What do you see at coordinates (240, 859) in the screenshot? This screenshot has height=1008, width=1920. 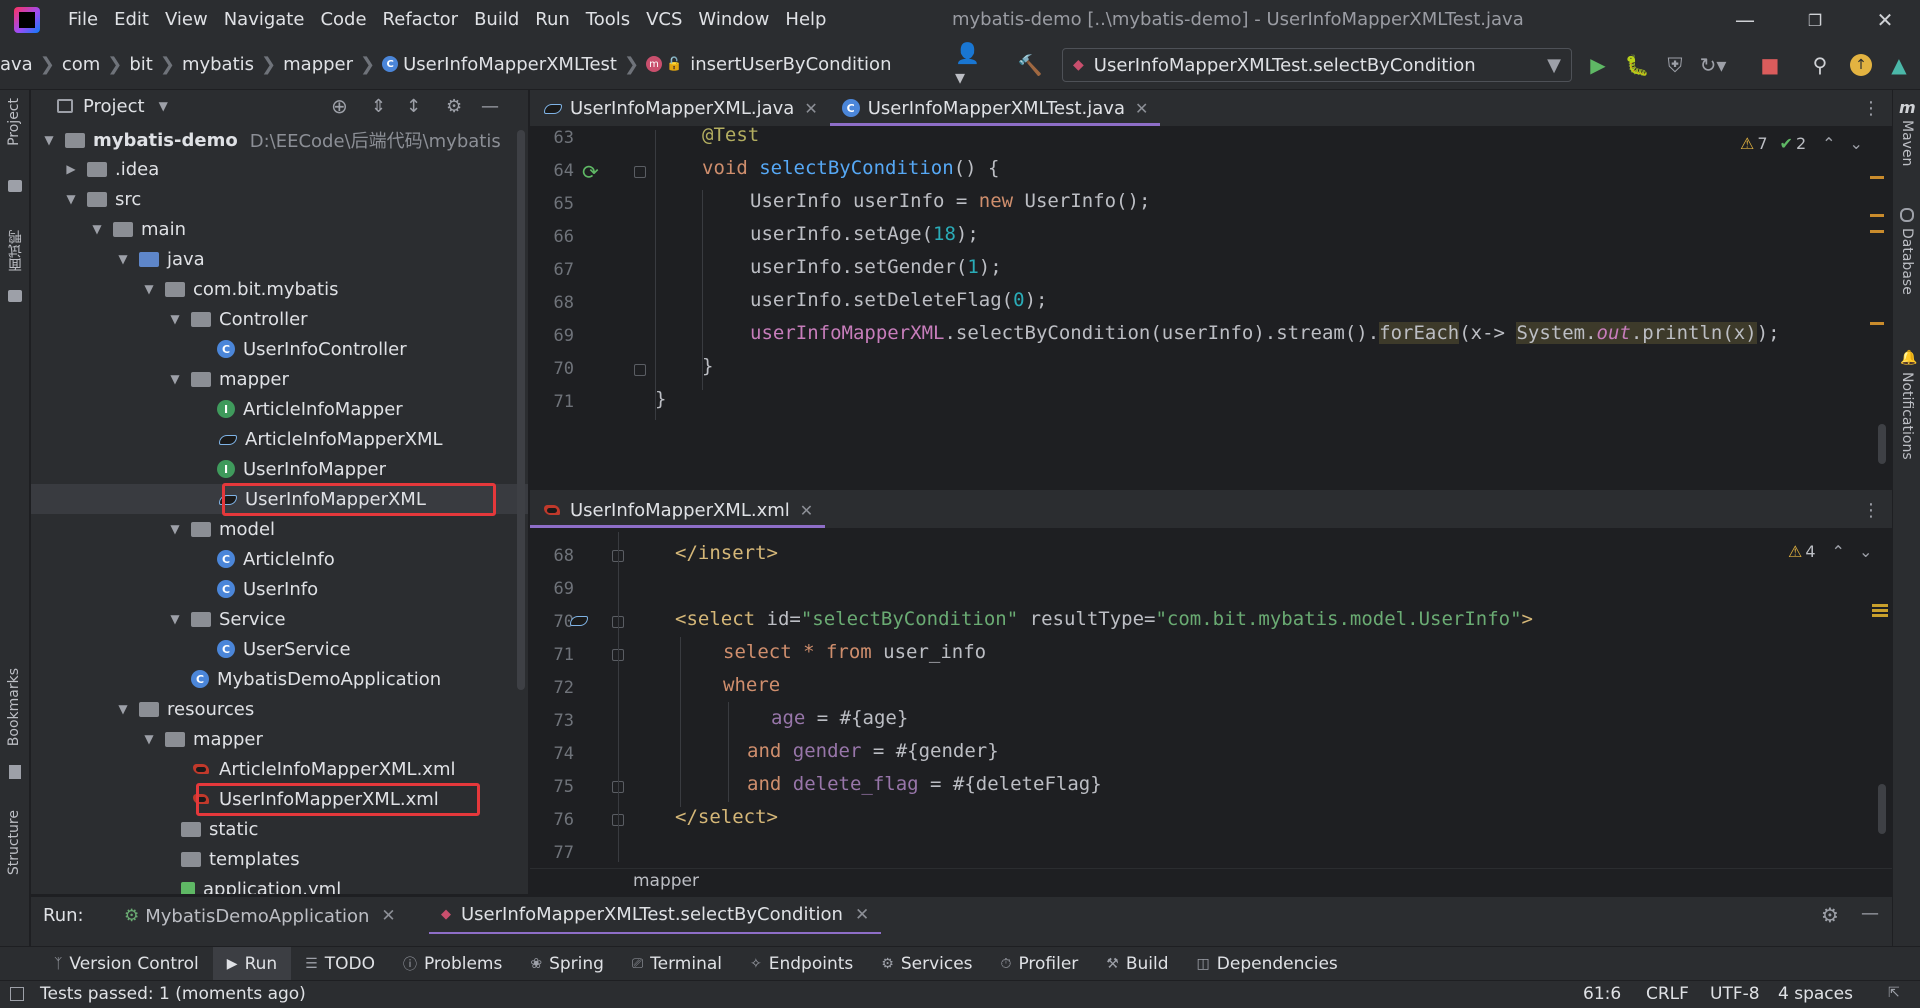 I see `tree-item-templates: templates` at bounding box center [240, 859].